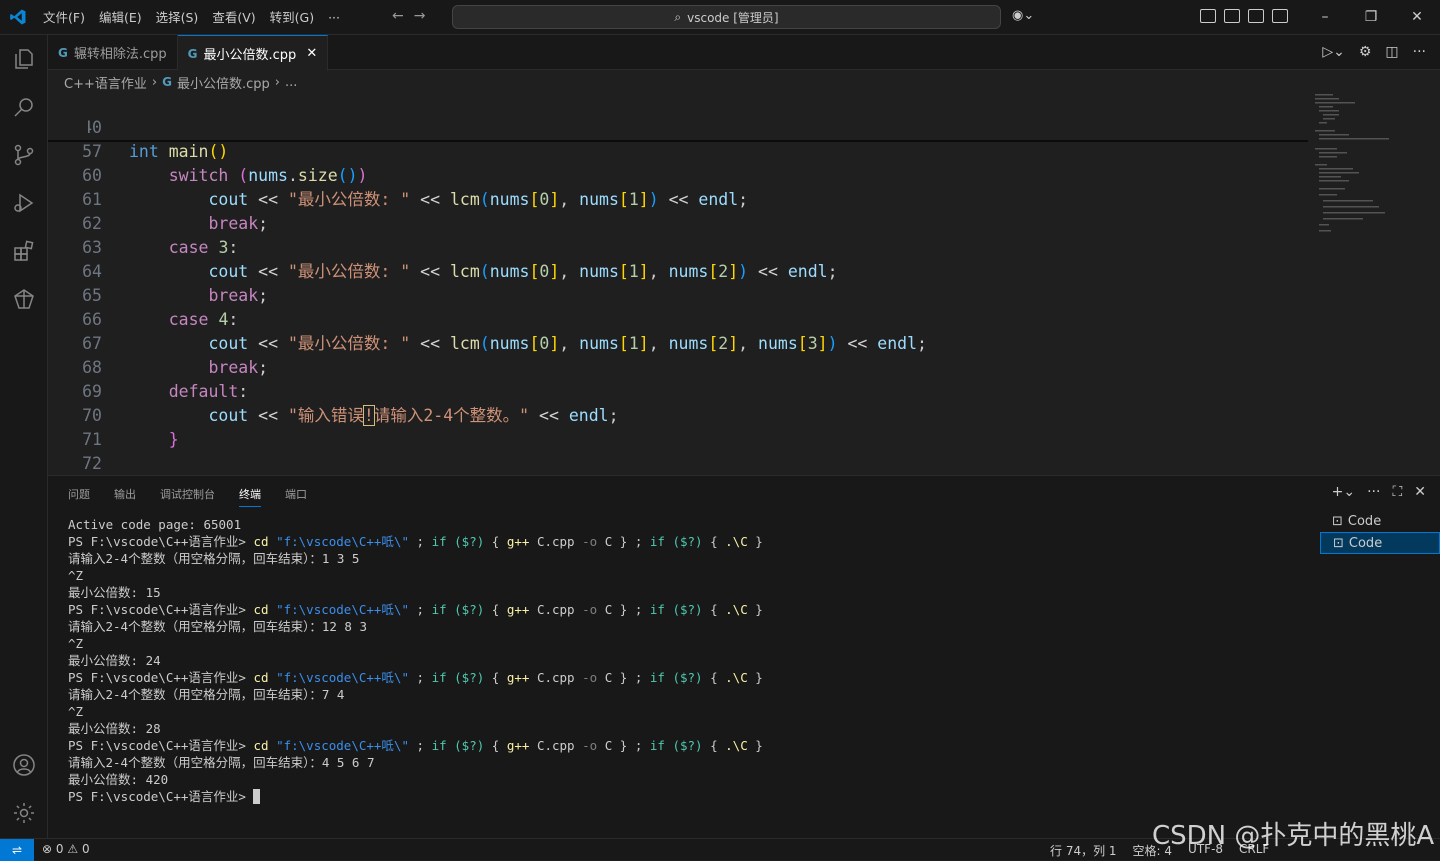 The width and height of the screenshot is (1440, 861). What do you see at coordinates (223, 82) in the screenshot?
I see `breadcrumb-file: 最小公倍数.cpp` at bounding box center [223, 82].